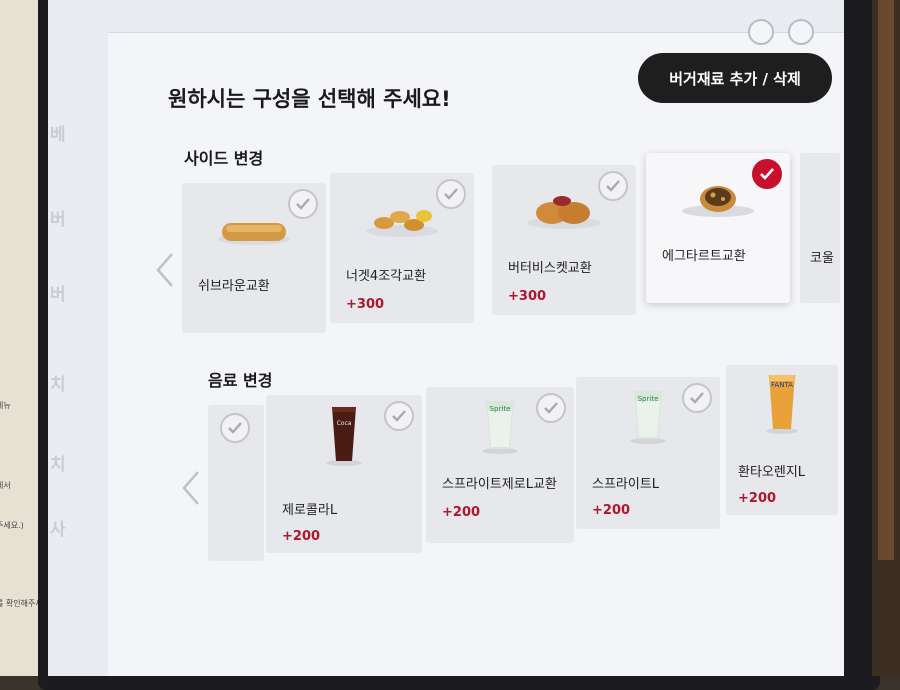  Describe the element at coordinates (344, 436) in the screenshot. I see `cola-cup-icon: Coca` at that location.